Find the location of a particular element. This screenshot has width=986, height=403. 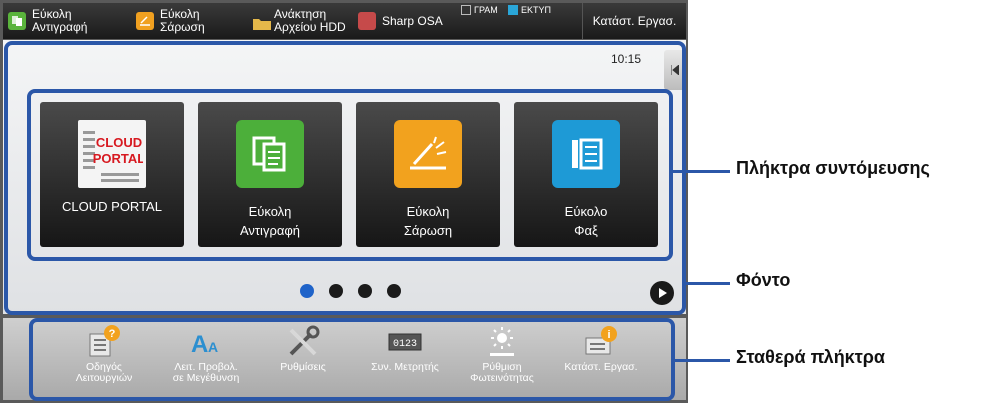

indicator-label: ΓΡΑΜ is located at coordinates (486, 10).